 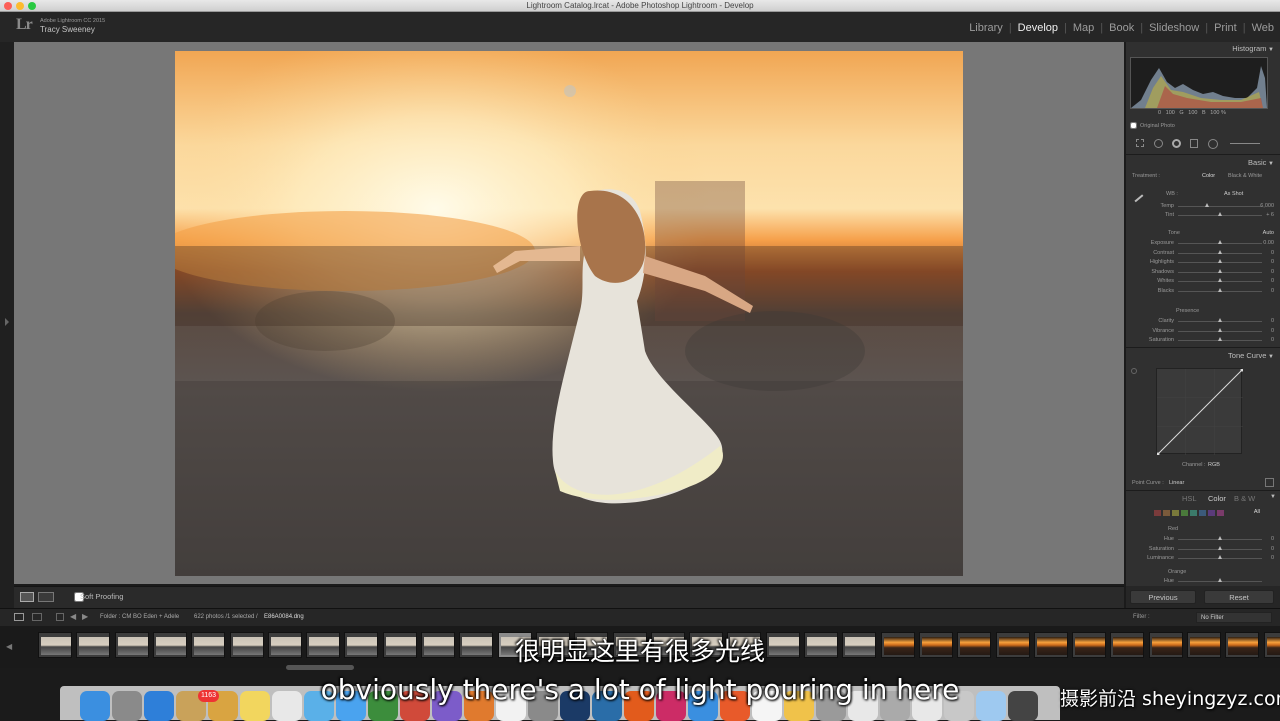 What do you see at coordinates (1214, 465) in the screenshot?
I see `channel-value: RGB` at bounding box center [1214, 465].